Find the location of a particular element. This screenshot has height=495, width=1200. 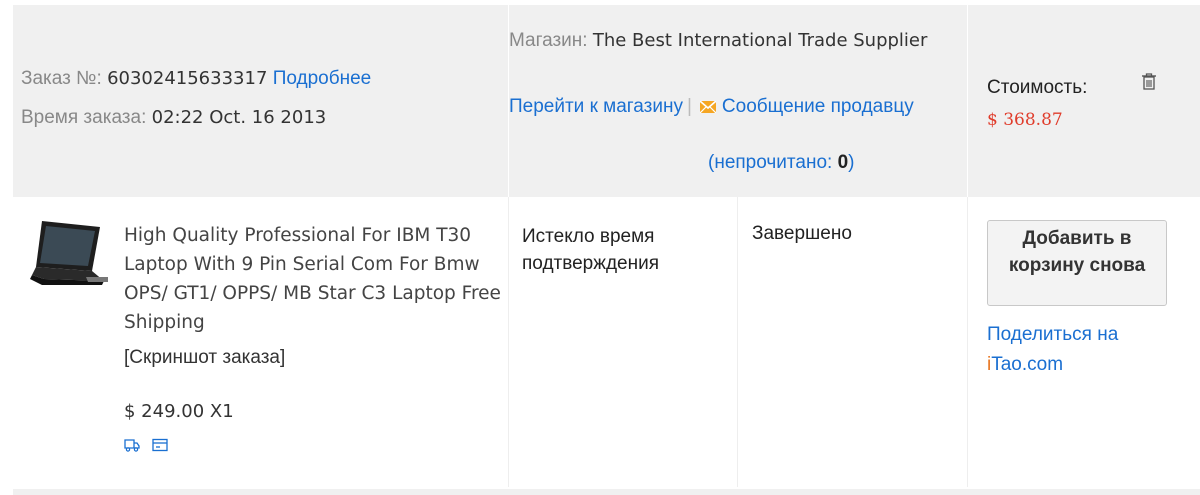

order-details-link: Подробнее is located at coordinates (322, 78).